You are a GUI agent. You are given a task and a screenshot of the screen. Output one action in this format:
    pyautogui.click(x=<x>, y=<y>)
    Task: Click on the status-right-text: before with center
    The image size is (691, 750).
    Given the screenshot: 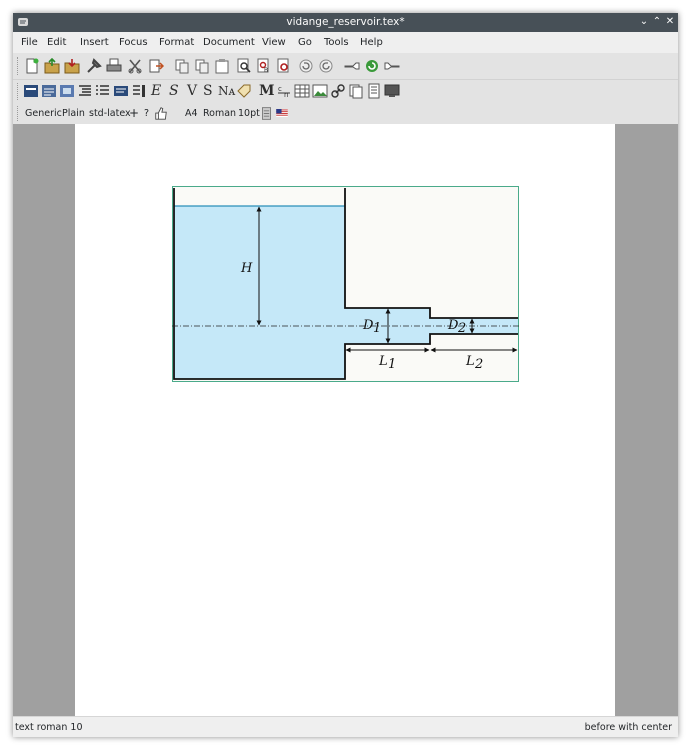 What is the action you would take?
    pyautogui.click(x=628, y=727)
    